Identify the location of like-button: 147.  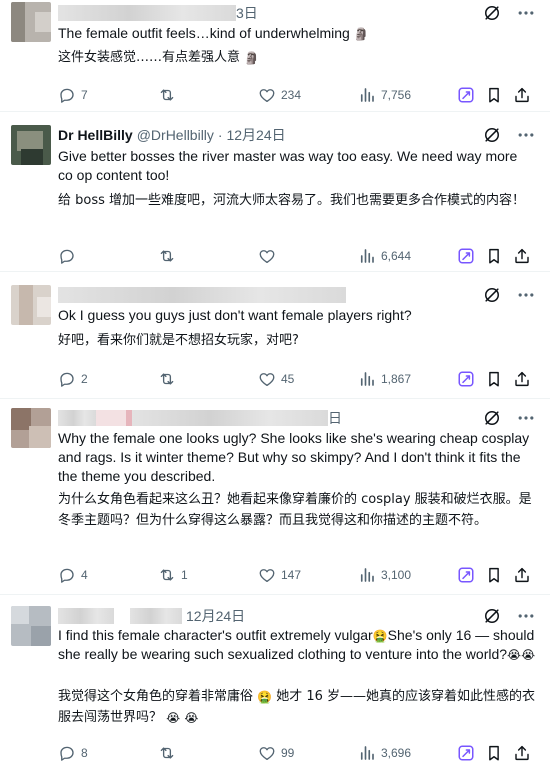
(279, 575).